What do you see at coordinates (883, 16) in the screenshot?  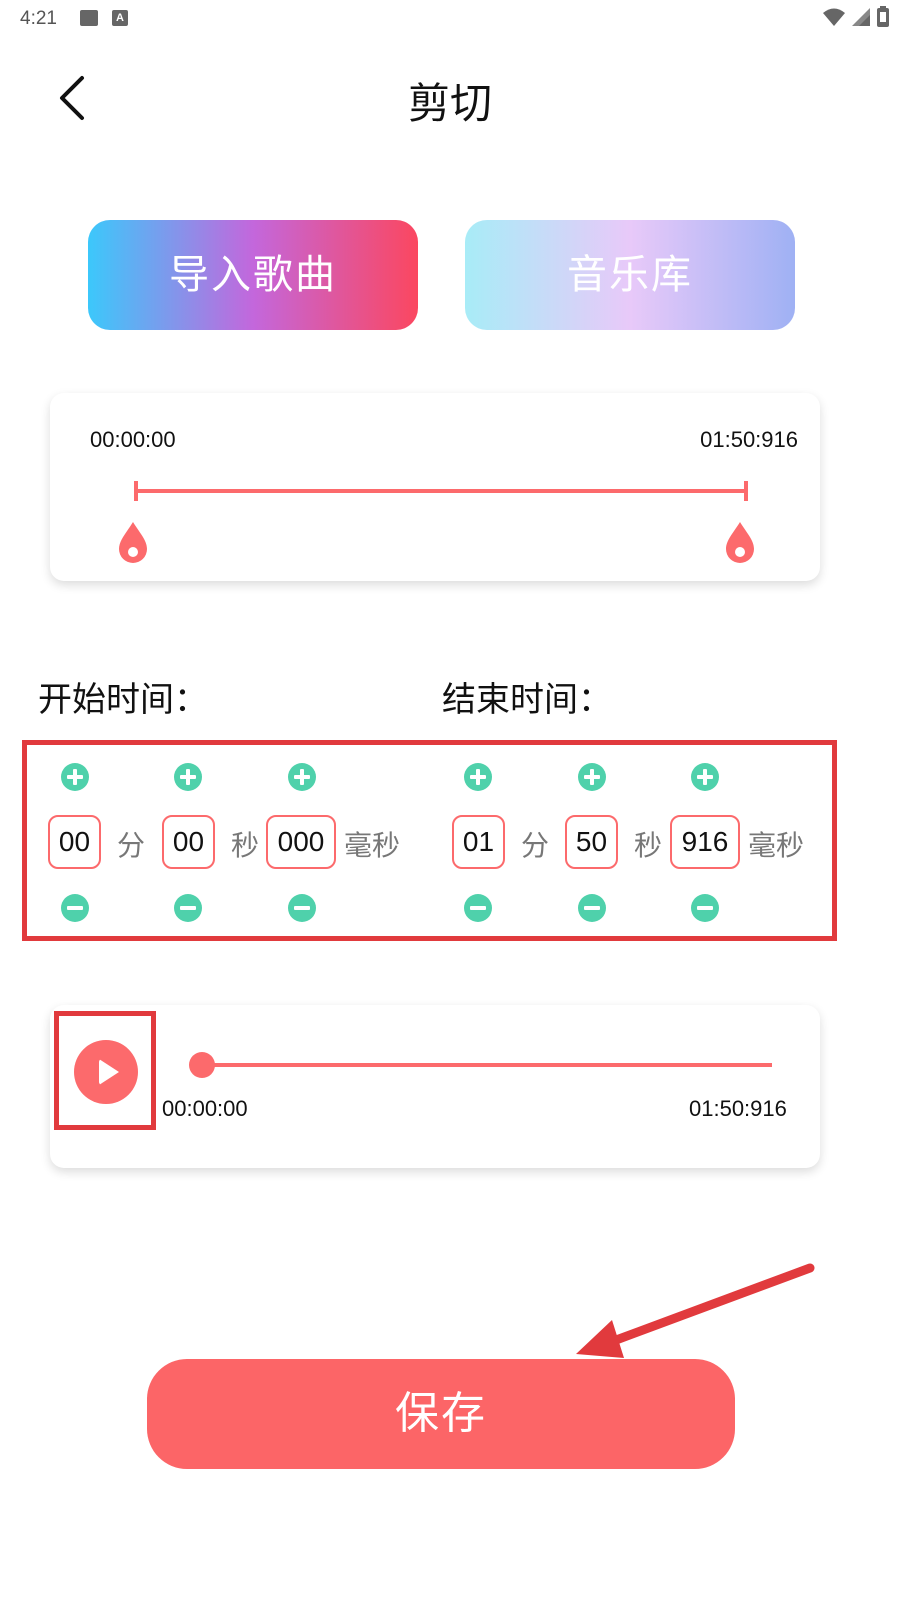 I see `battery-icon` at bounding box center [883, 16].